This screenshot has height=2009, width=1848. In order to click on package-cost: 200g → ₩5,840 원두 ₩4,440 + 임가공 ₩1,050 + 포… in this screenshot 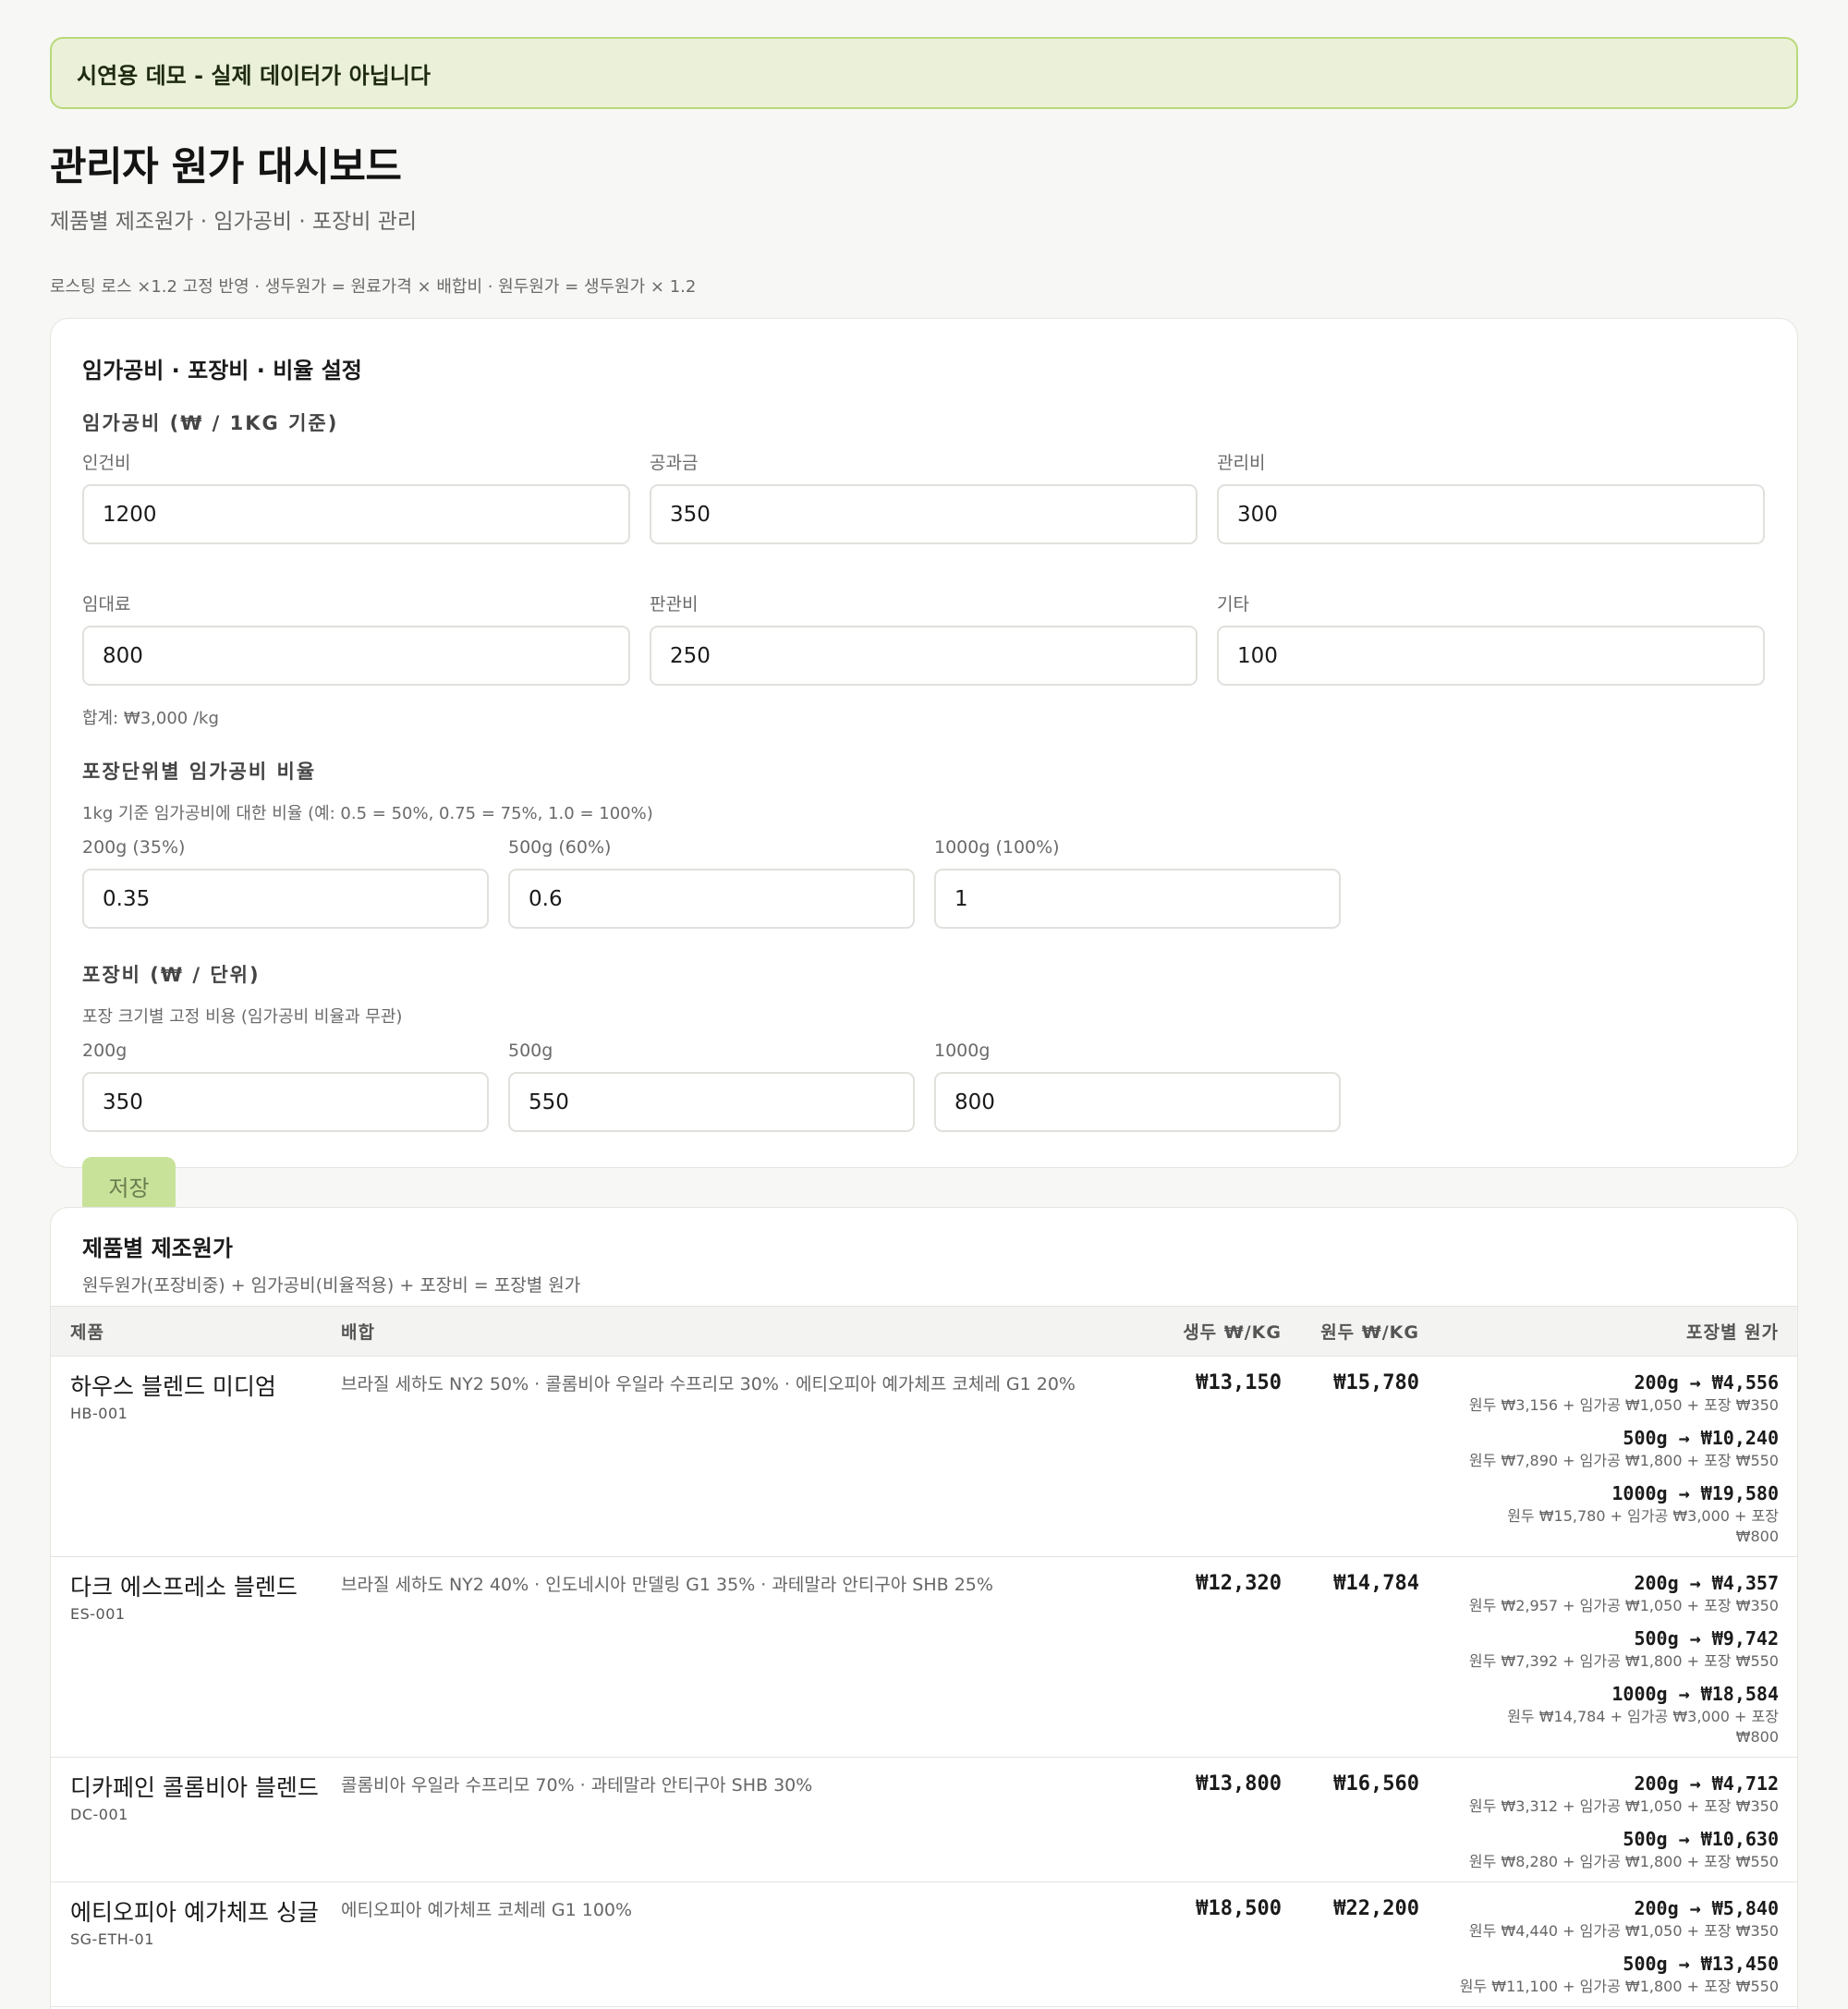, I will do `click(1599, 1919)`.